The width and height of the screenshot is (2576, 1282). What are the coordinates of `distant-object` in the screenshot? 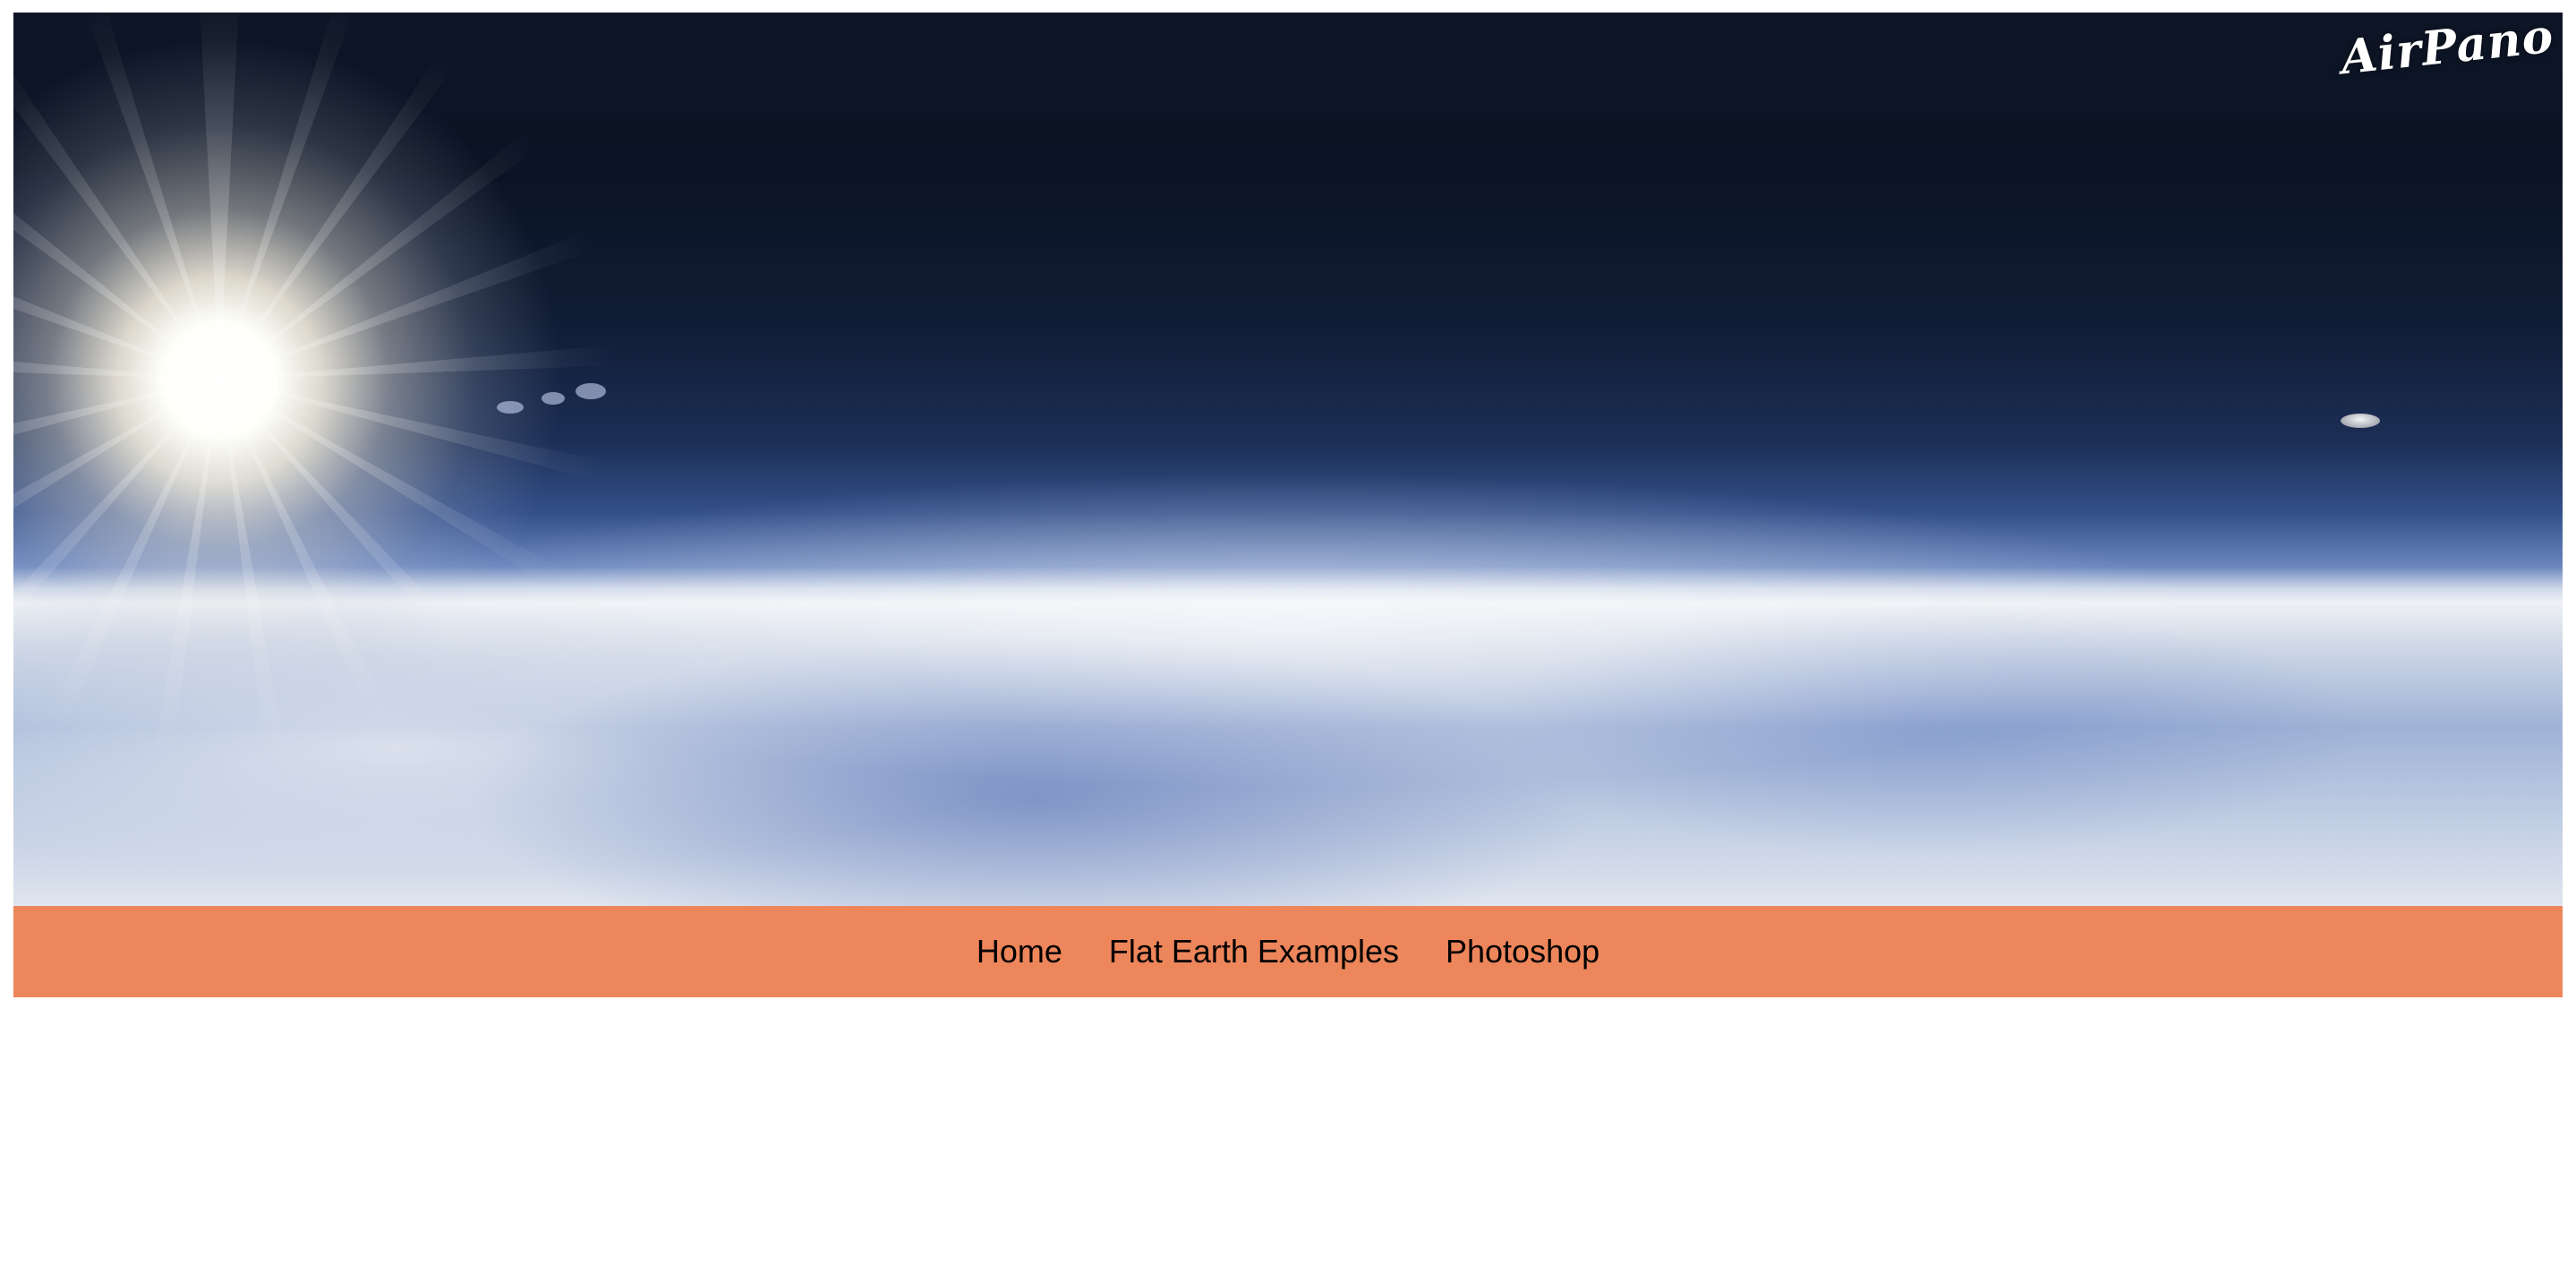 It's located at (2360, 421).